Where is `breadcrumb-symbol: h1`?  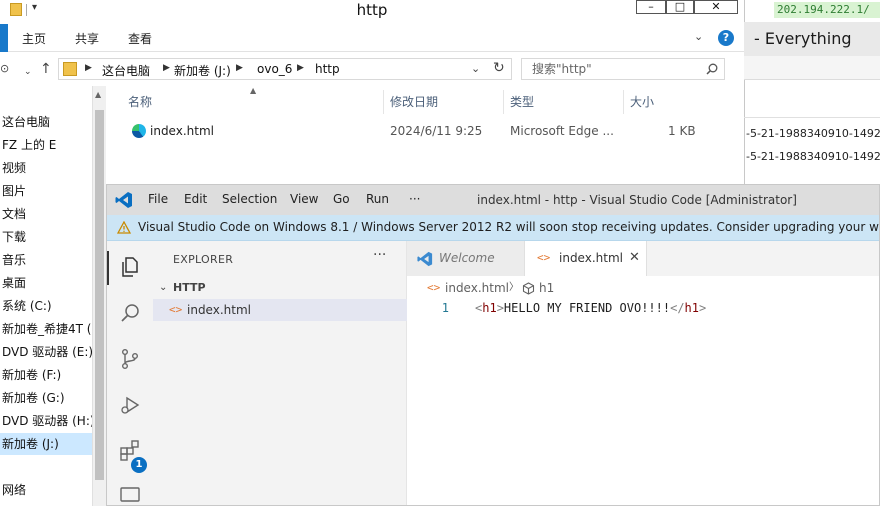
breadcrumb-symbol: h1 is located at coordinates (546, 288).